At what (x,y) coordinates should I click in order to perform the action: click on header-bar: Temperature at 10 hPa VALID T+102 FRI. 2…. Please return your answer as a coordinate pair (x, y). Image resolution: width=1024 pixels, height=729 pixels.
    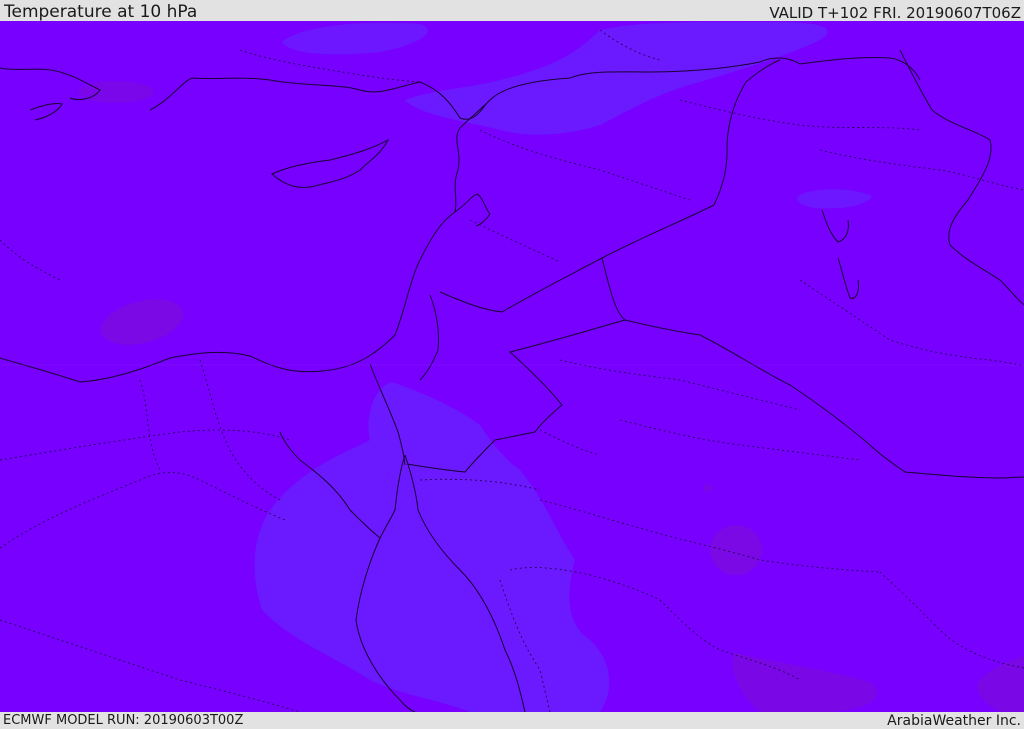
    Looking at the image, I should click on (512, 11).